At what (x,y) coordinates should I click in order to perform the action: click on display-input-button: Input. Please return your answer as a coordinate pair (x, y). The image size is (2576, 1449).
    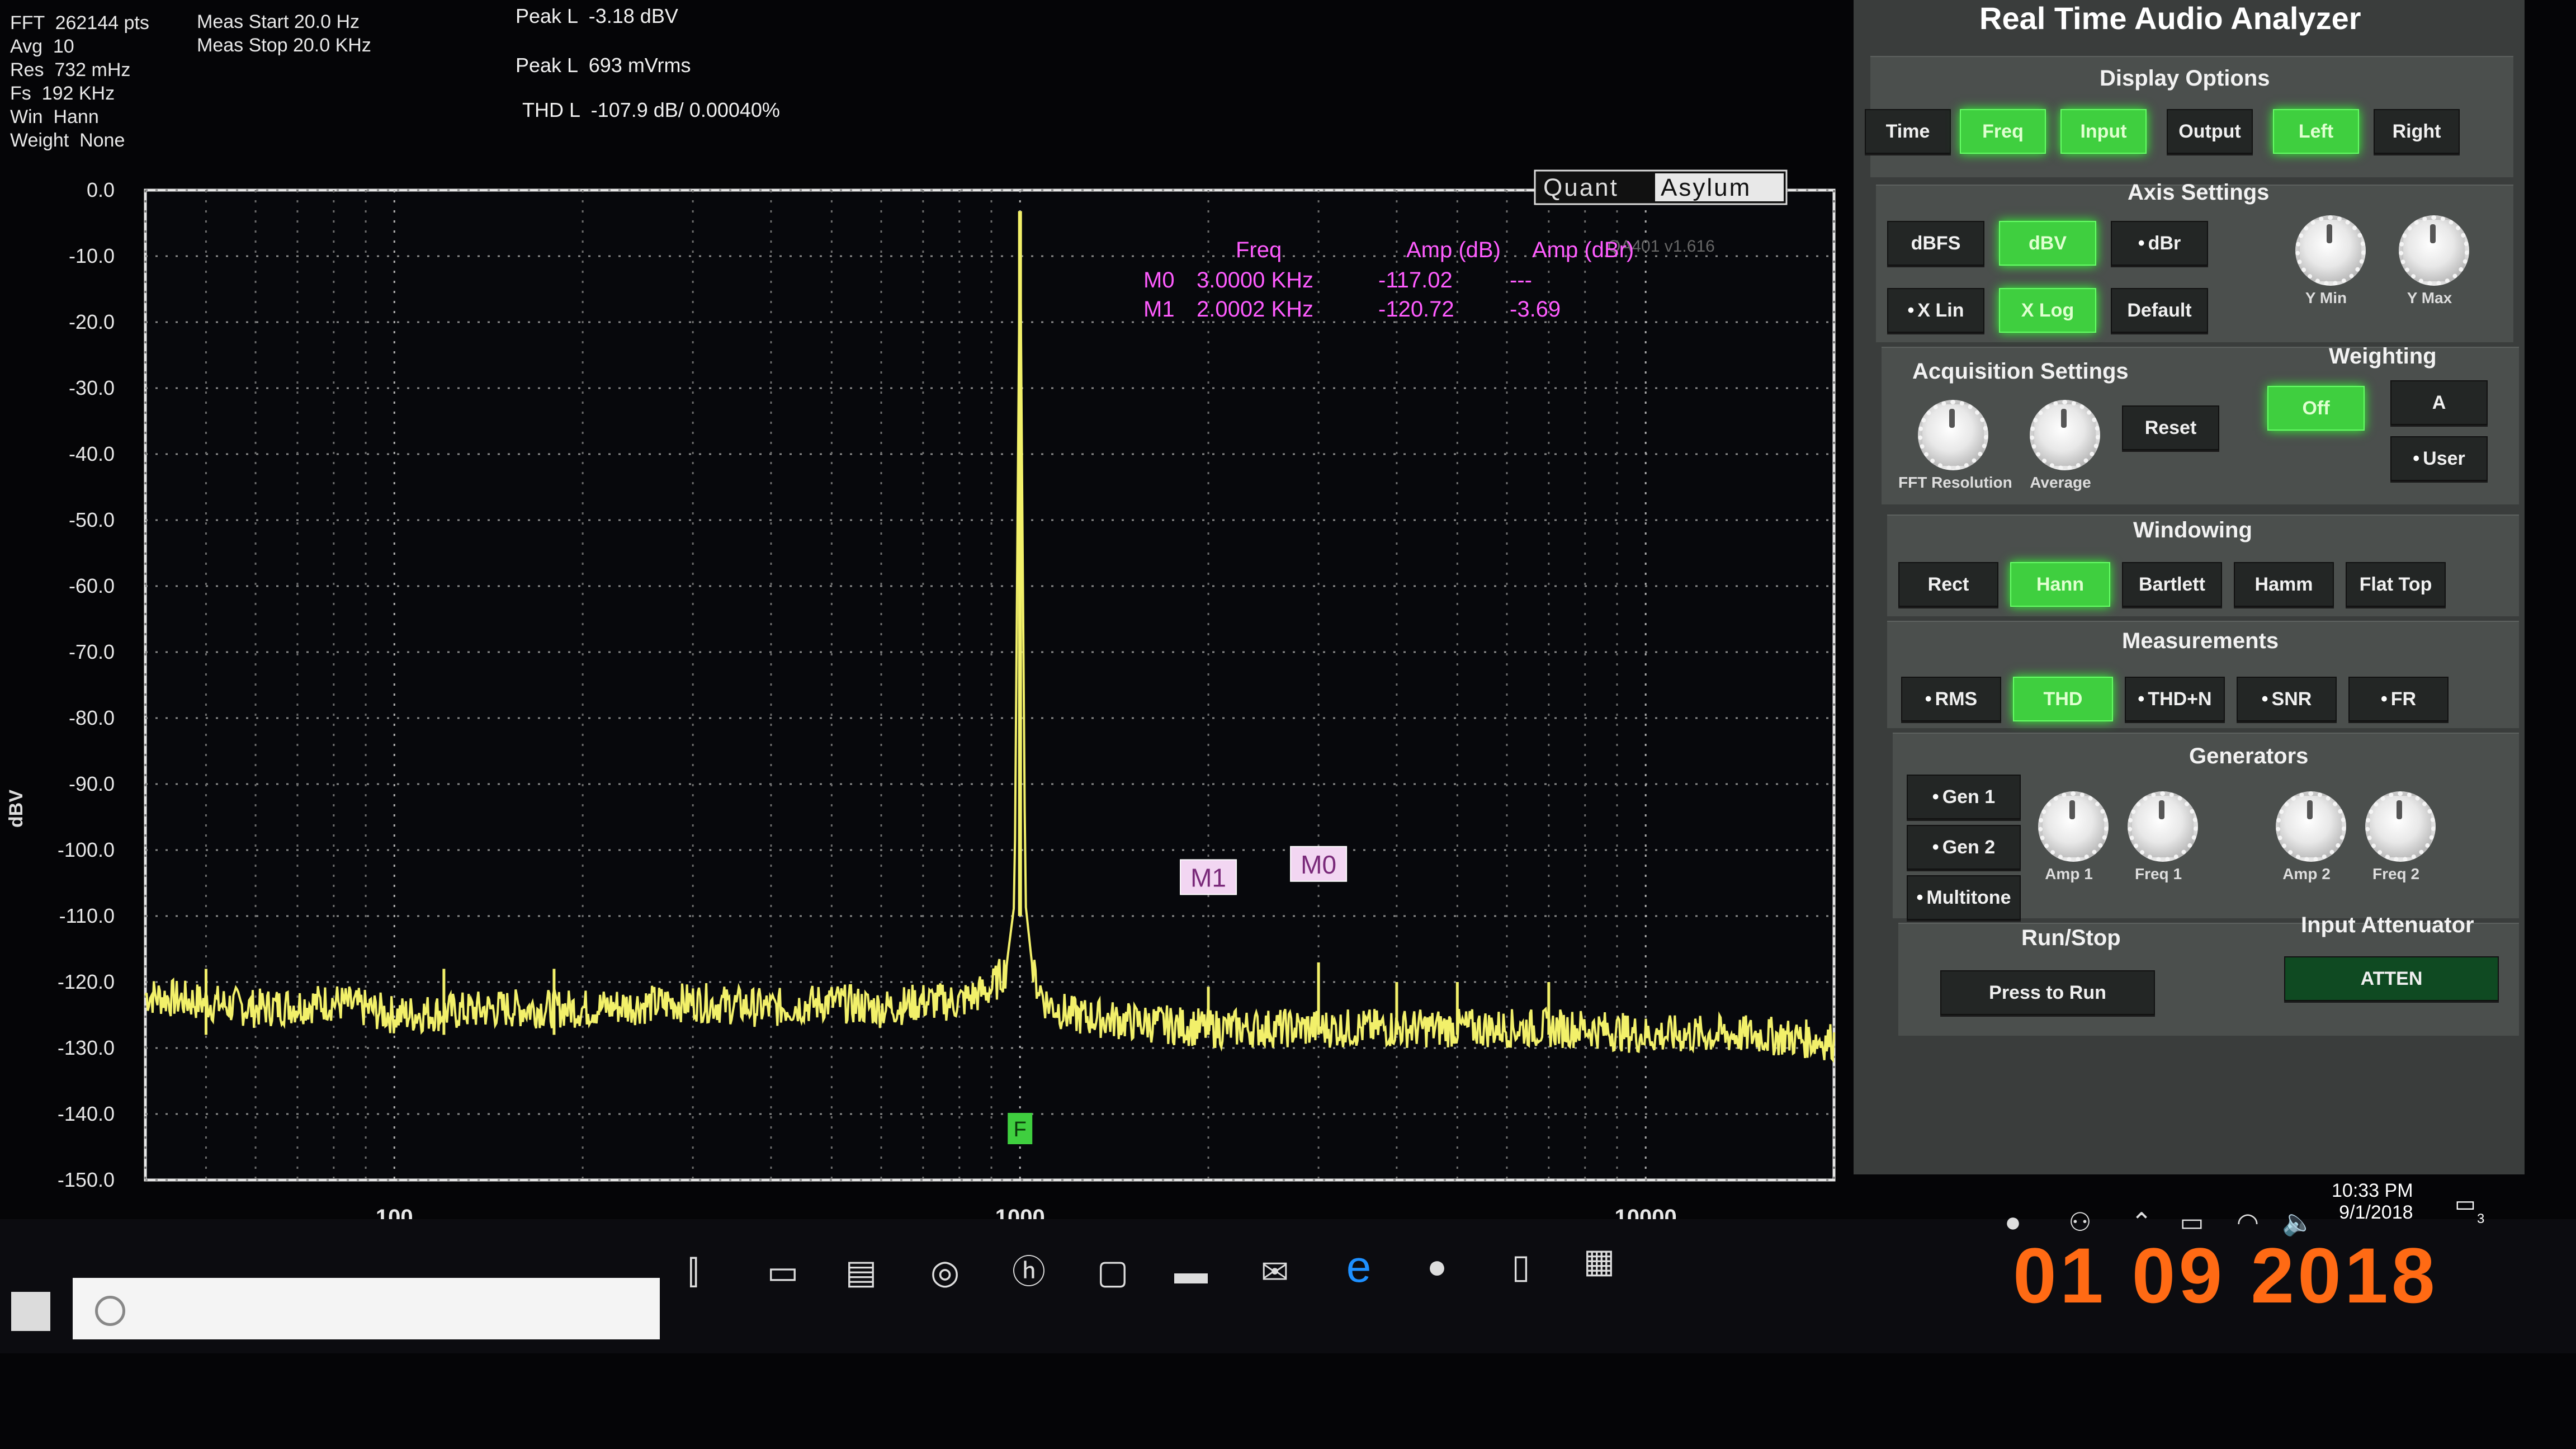
    Looking at the image, I should click on (2103, 132).